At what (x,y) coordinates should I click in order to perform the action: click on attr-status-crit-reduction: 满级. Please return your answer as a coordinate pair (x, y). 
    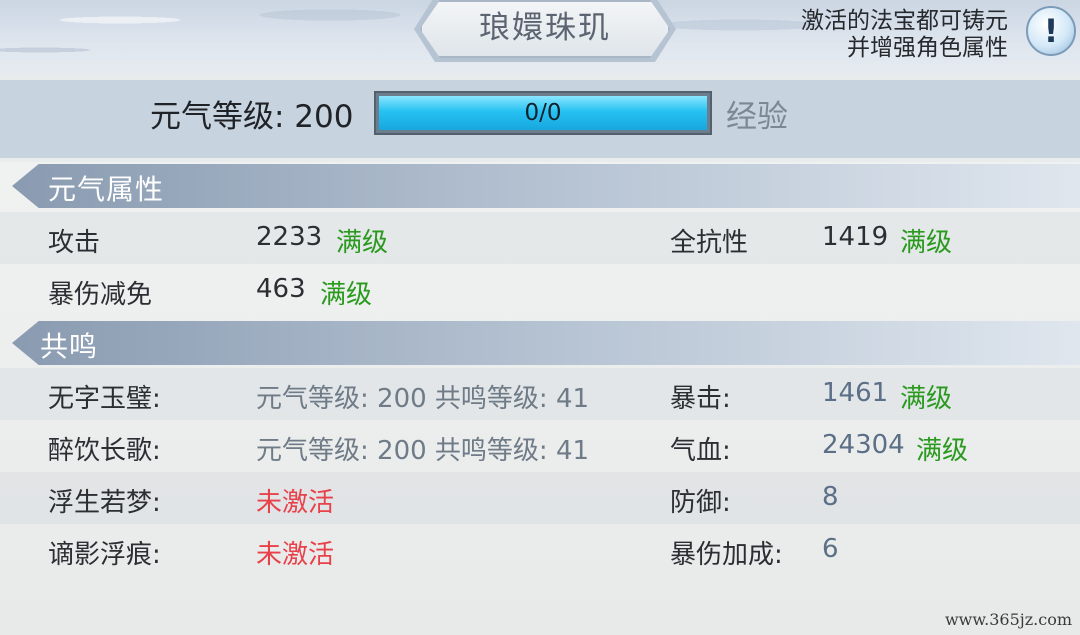
    Looking at the image, I should click on (346, 295).